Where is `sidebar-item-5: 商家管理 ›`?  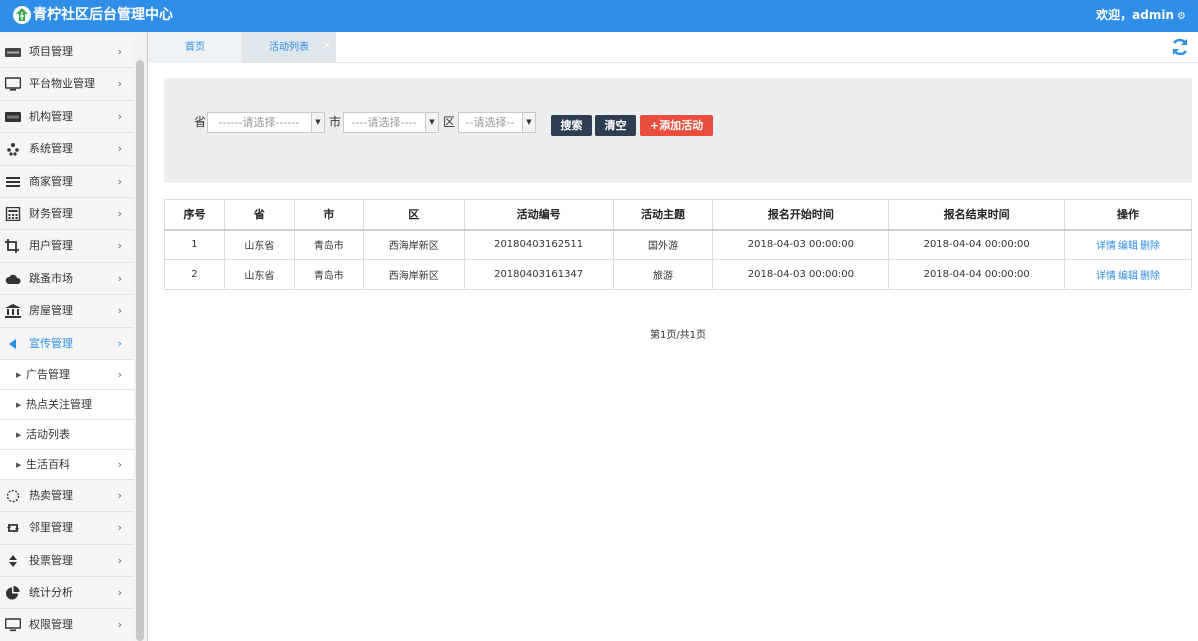
sidebar-item-5: 商家管理 › is located at coordinates (67, 181).